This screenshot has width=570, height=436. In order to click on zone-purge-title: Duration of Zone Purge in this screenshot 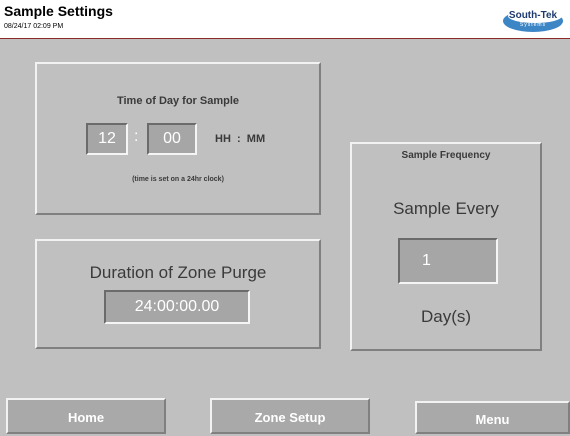, I will do `click(178, 272)`.